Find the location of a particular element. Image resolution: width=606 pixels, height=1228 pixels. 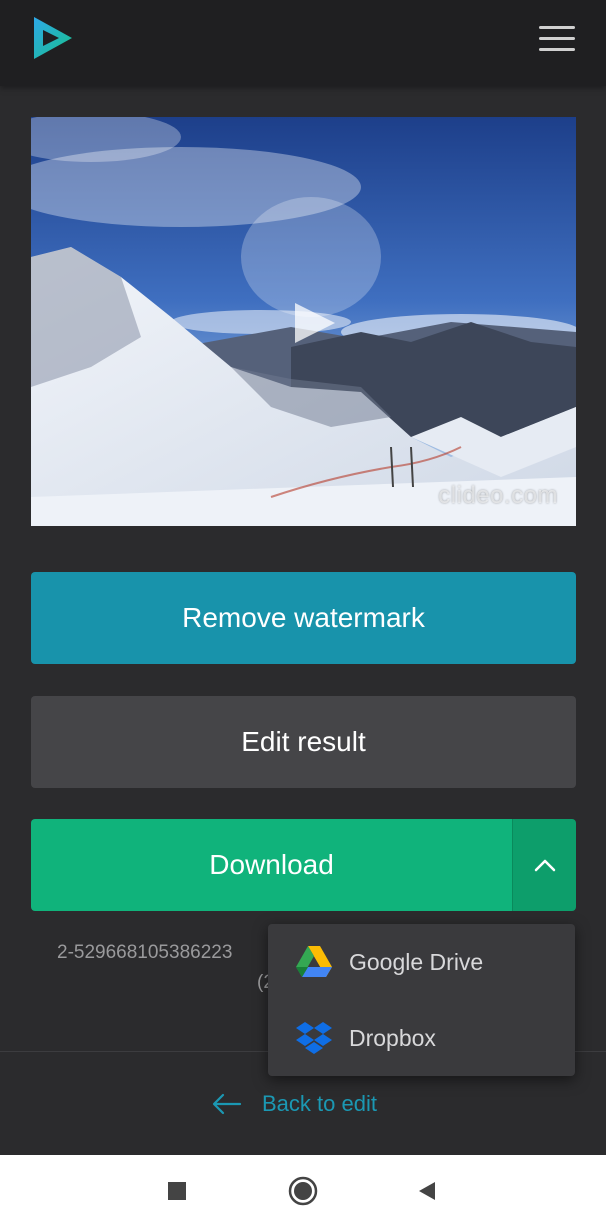

edit-result-button: Edit result is located at coordinates (303, 742).